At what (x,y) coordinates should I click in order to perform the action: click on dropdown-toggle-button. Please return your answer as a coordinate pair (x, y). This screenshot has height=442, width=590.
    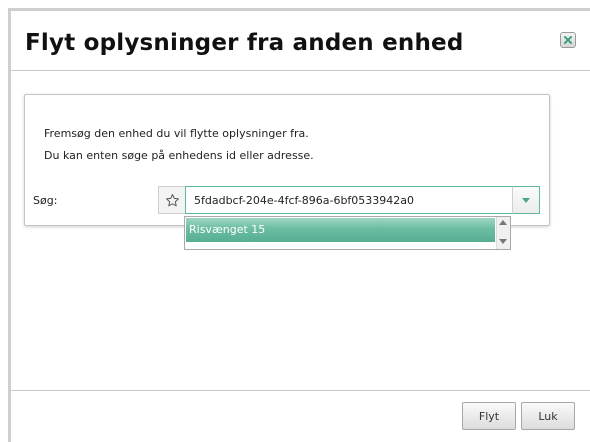
    Looking at the image, I should click on (526, 200).